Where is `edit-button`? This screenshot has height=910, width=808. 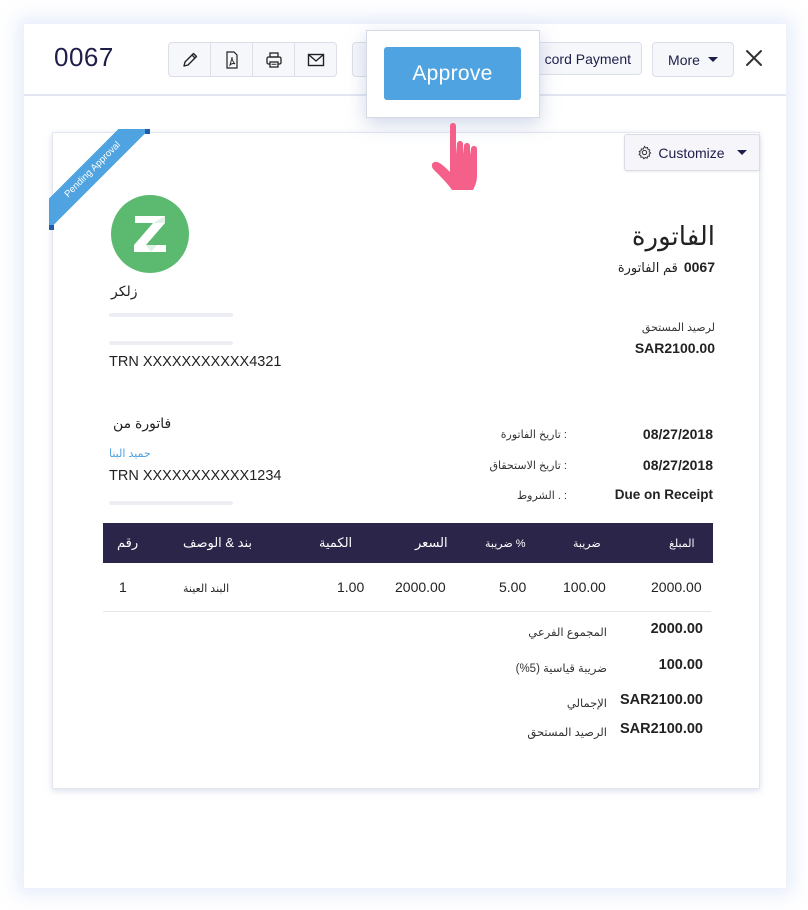 edit-button is located at coordinates (190, 59).